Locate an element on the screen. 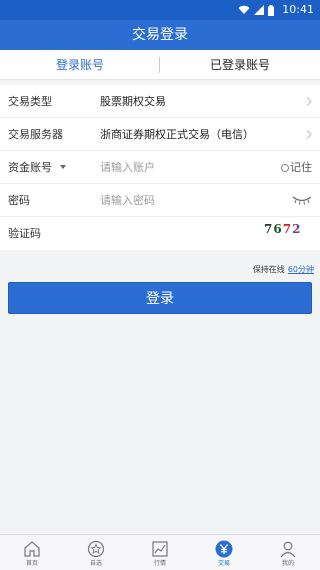 The width and height of the screenshot is (320, 570). password-row: 密码 请输入密码 is located at coordinates (160, 200).